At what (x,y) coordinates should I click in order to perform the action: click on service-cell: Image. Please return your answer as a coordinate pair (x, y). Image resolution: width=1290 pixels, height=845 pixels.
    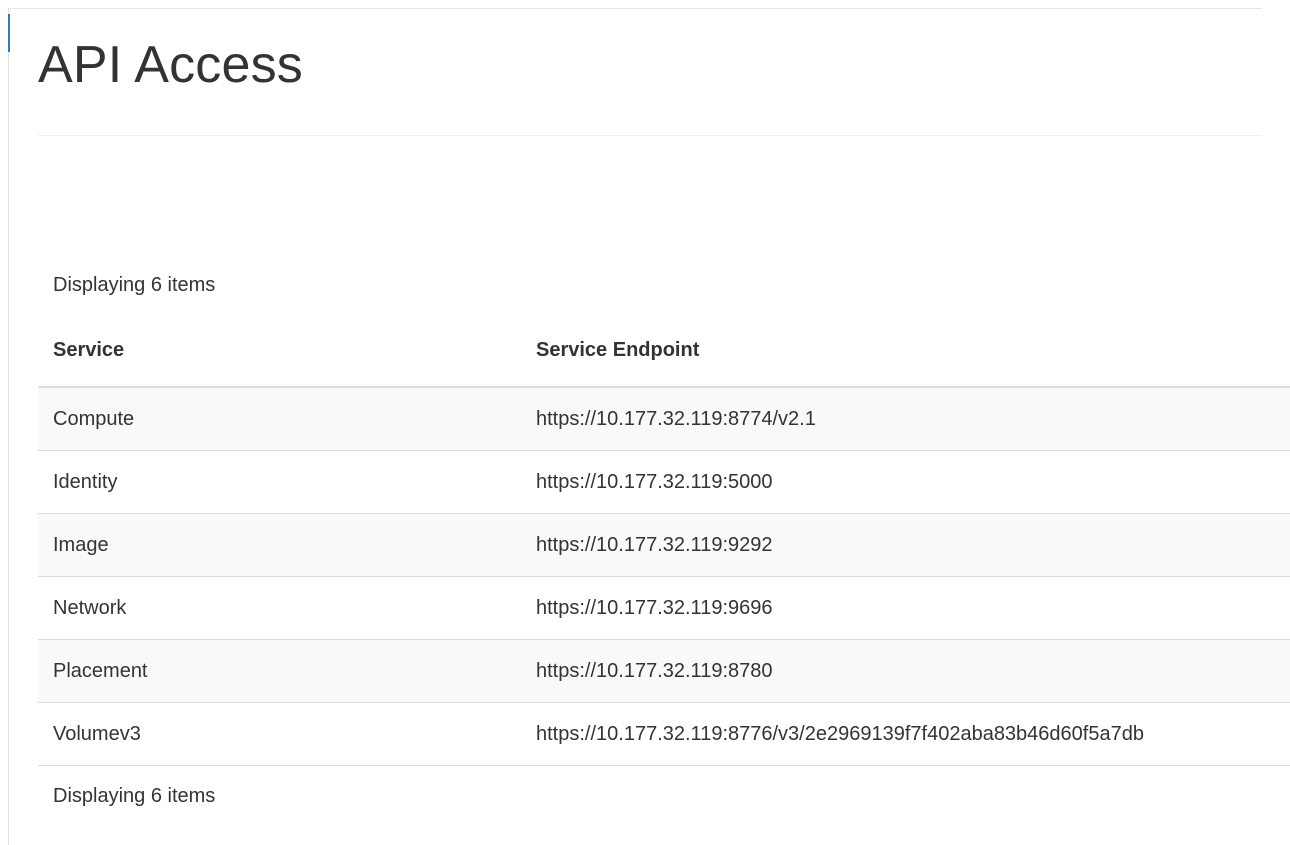
    Looking at the image, I should click on (279, 545).